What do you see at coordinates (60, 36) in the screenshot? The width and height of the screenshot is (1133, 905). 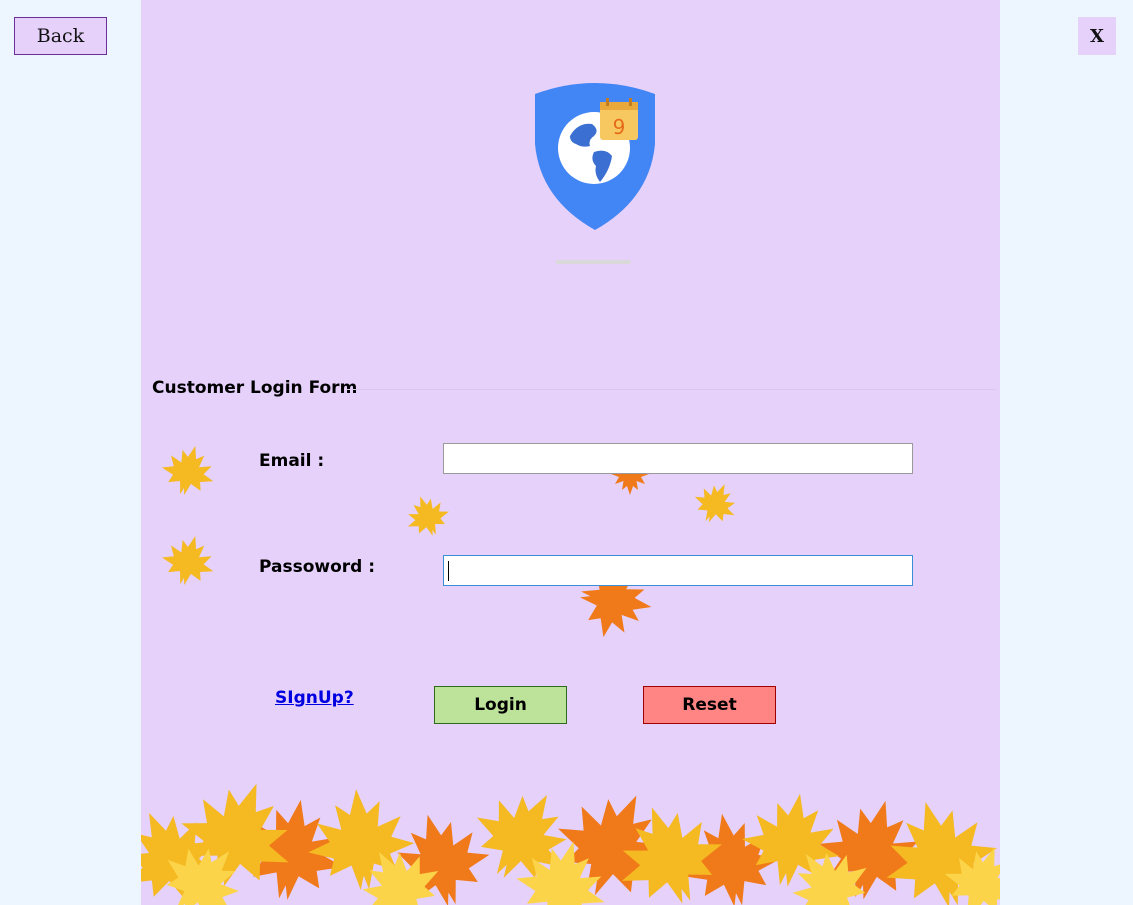 I see `back-button: Back` at bounding box center [60, 36].